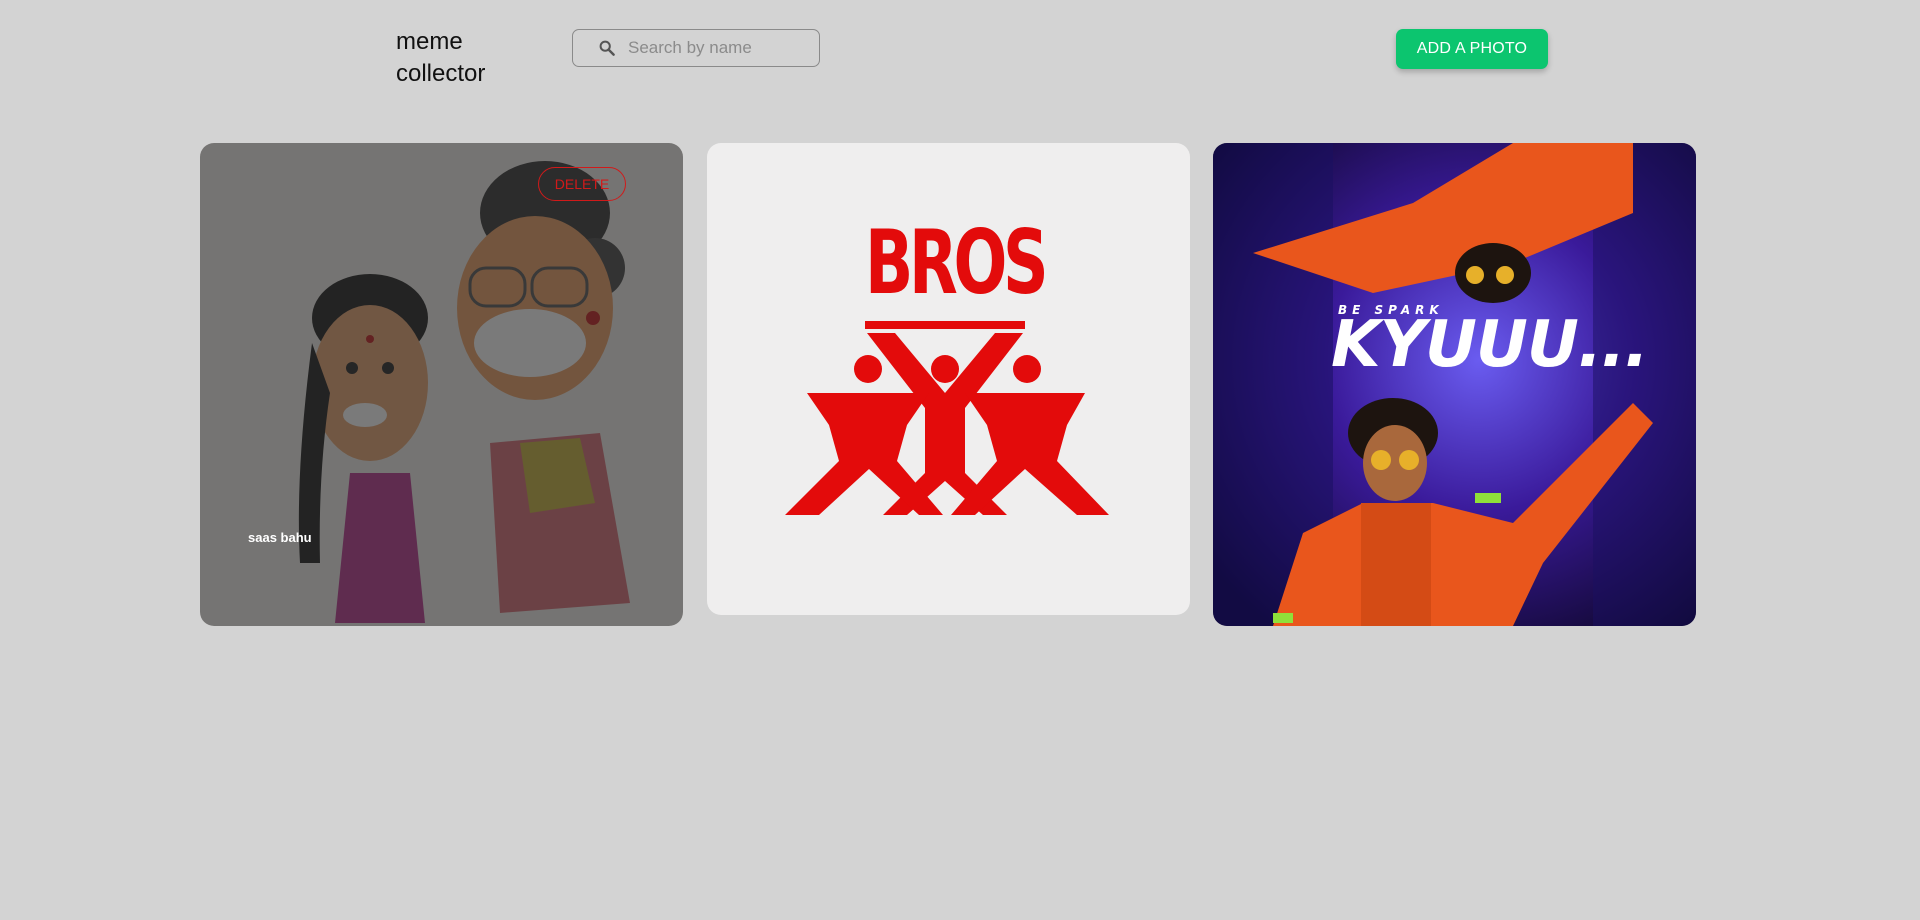  I want to click on meme-card-saas-bahu: DELETE saas bahu, so click(441, 384).